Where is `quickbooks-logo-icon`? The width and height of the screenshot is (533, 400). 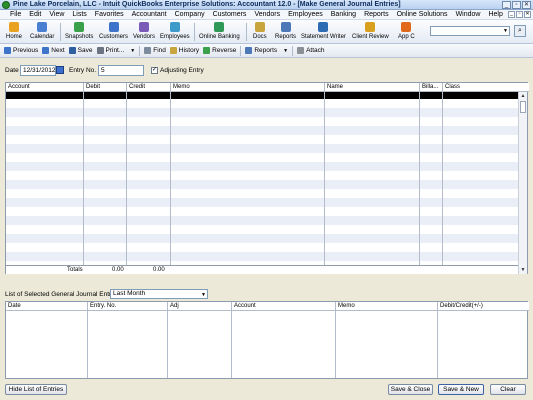 quickbooks-logo-icon is located at coordinates (6, 4).